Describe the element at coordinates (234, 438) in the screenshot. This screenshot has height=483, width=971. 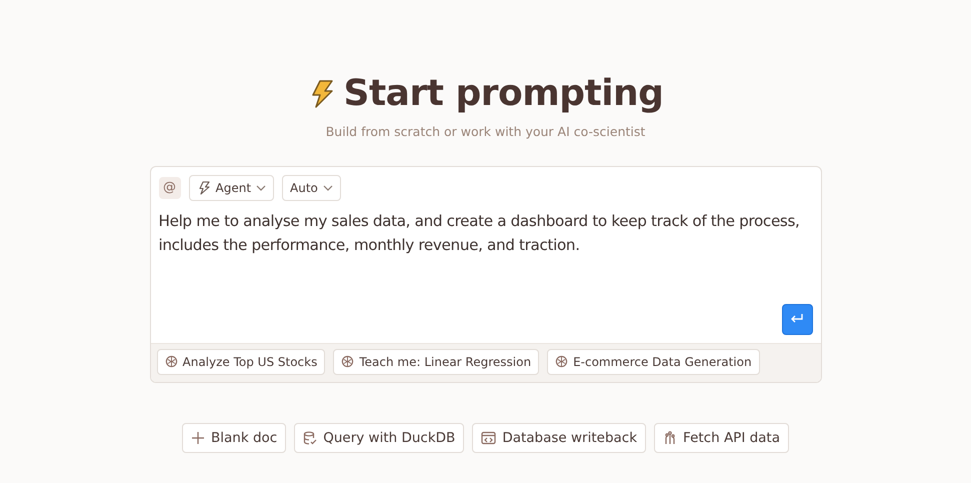
I see `quick-action-button: Blank doc` at that location.